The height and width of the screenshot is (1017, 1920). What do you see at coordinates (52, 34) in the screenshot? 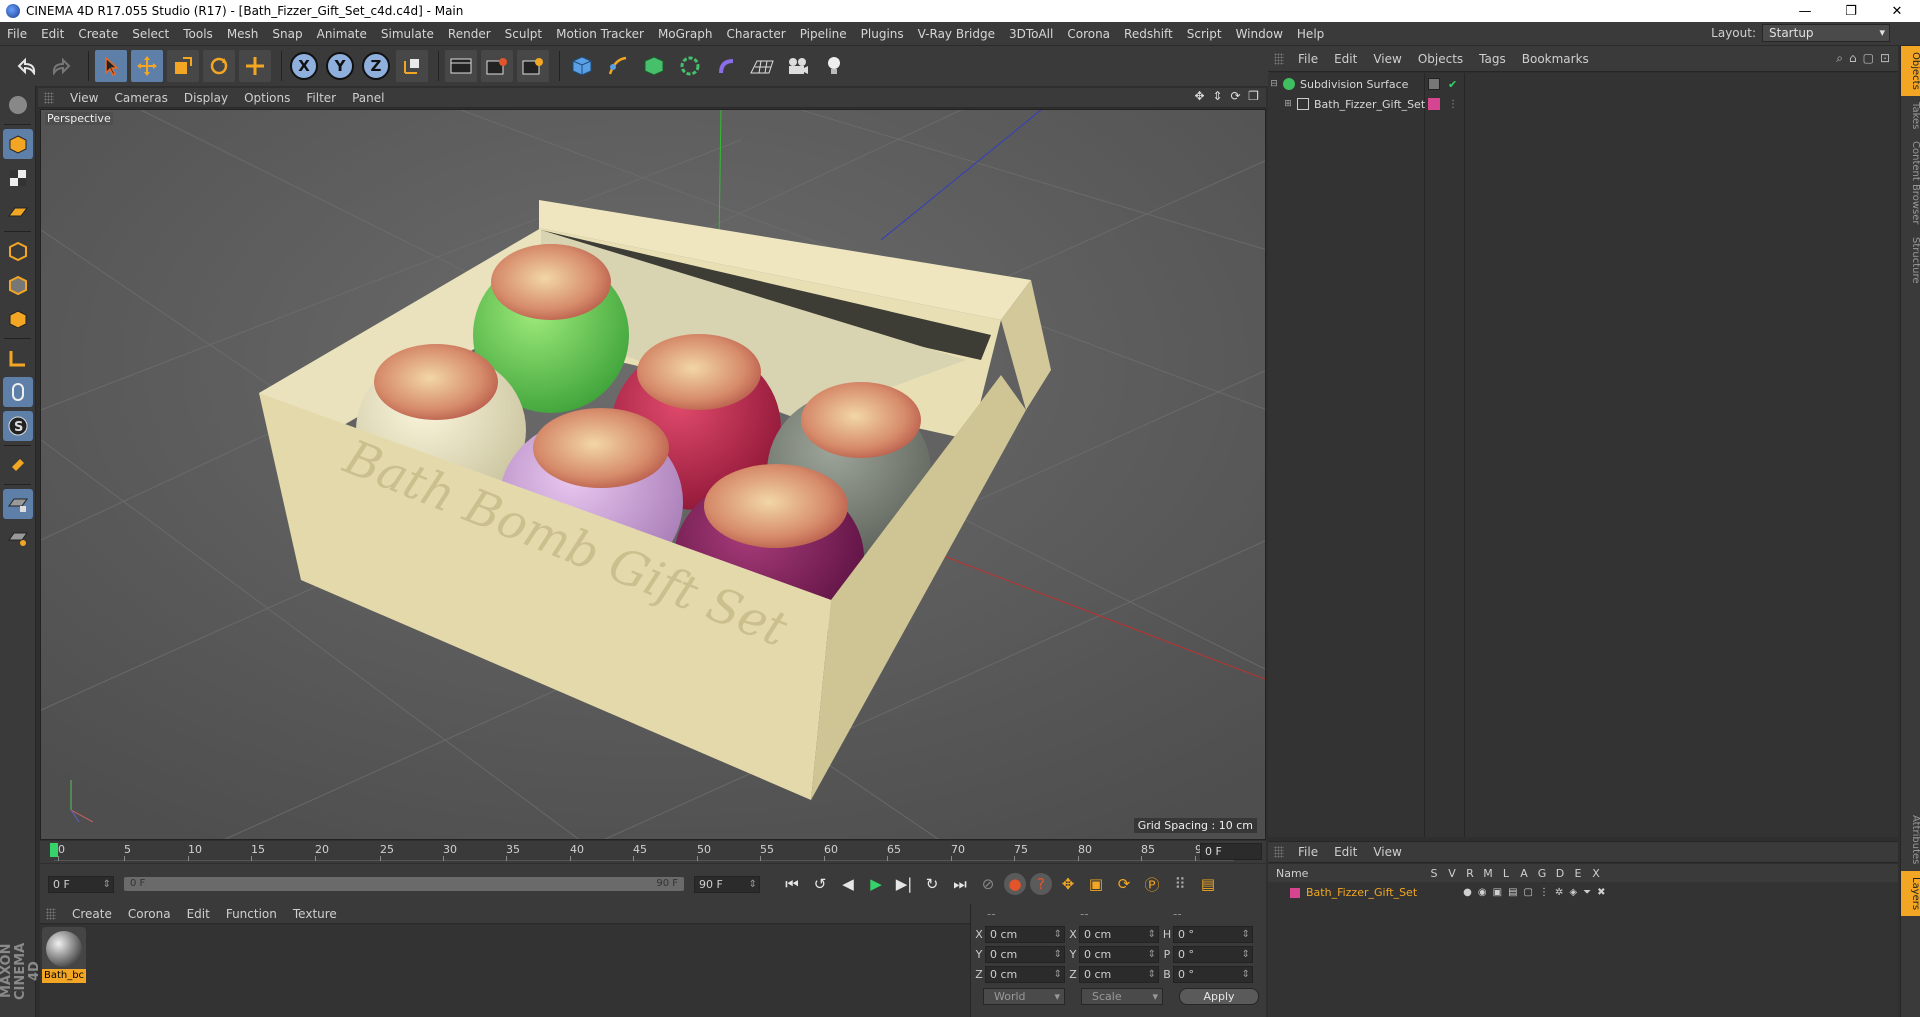
I see `menu-edit: Edit` at bounding box center [52, 34].